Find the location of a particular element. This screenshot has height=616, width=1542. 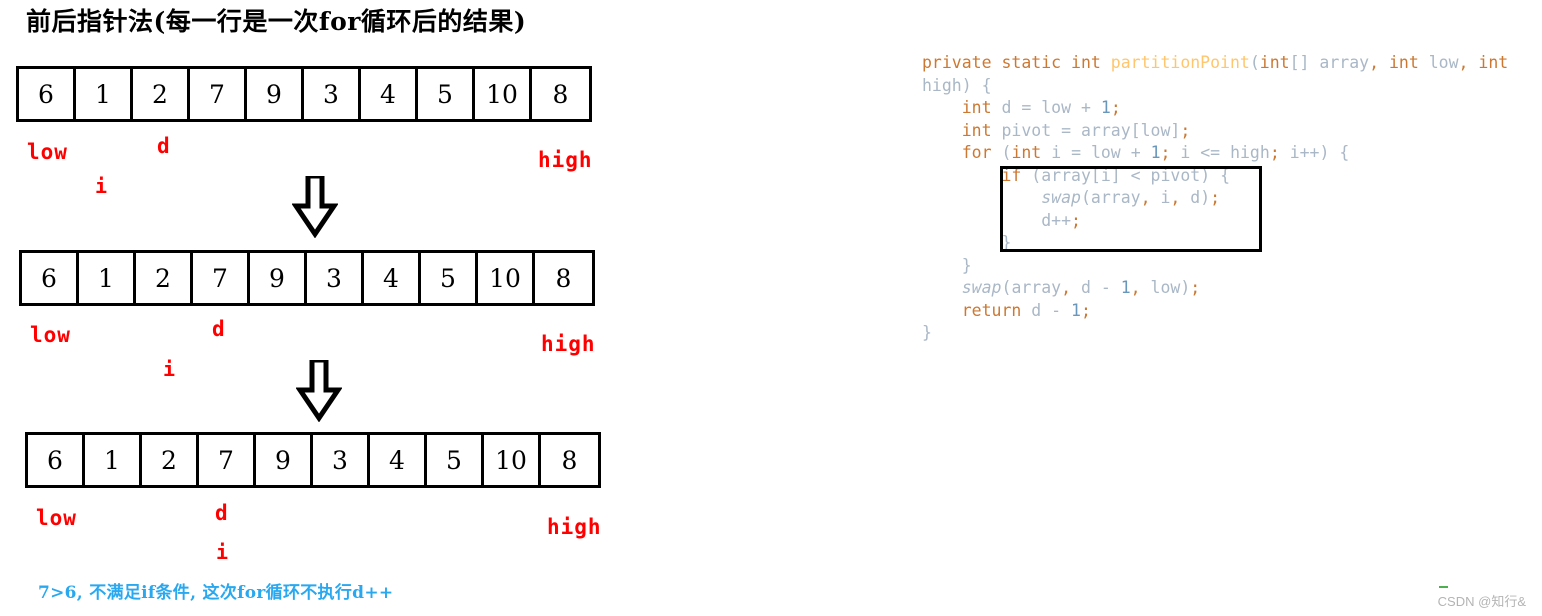

array-row-2-wrap: 6 1 2 7 9 3 4 5 10 8 is located at coordinates (307, 278).